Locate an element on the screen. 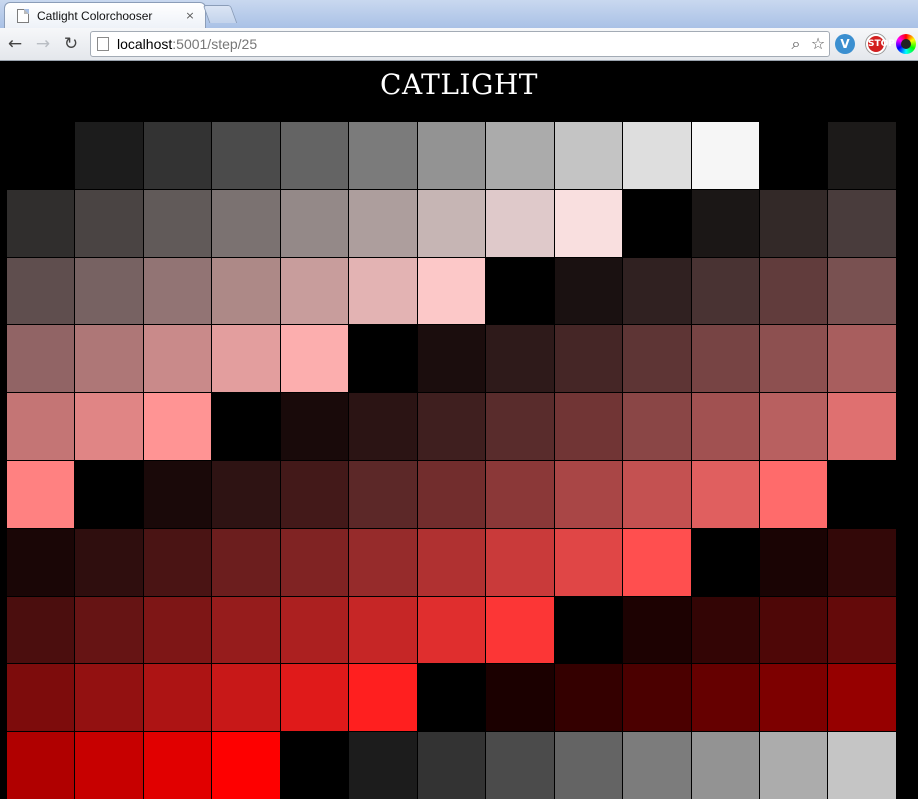 This screenshot has width=918, height=799. v-extension-icon: V is located at coordinates (845, 44).